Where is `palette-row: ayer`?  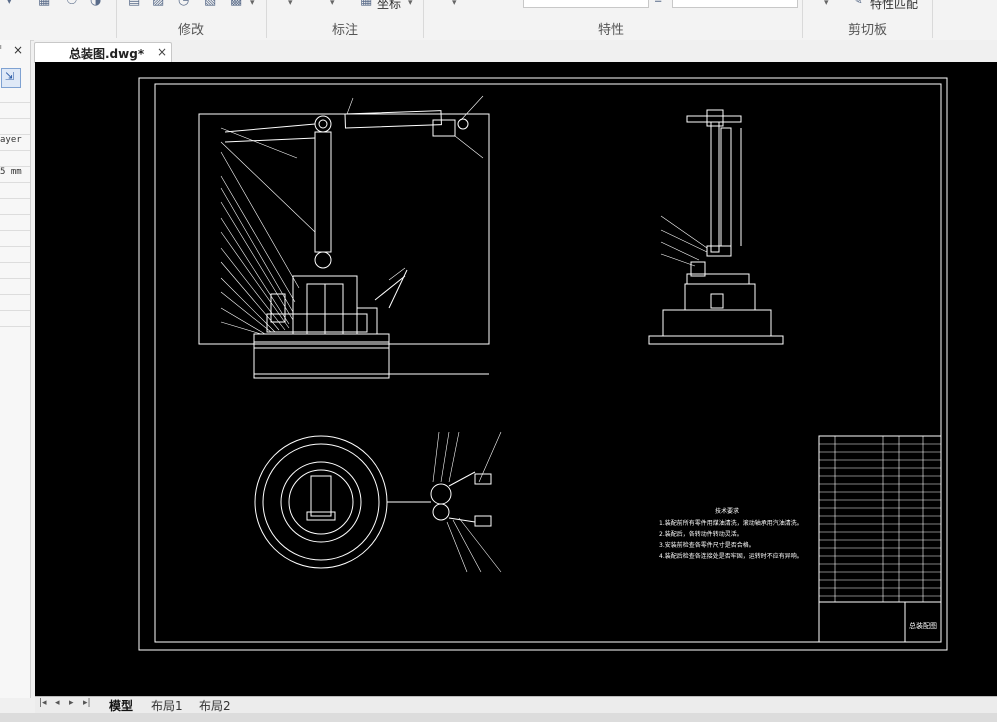 palette-row: ayer is located at coordinates (15, 142).